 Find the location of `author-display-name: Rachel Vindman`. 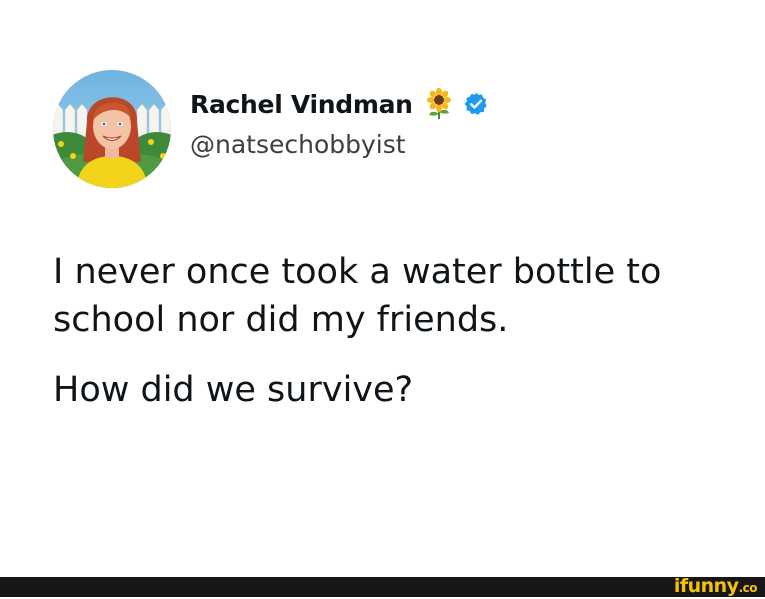

author-display-name: Rachel Vindman is located at coordinates (301, 104).